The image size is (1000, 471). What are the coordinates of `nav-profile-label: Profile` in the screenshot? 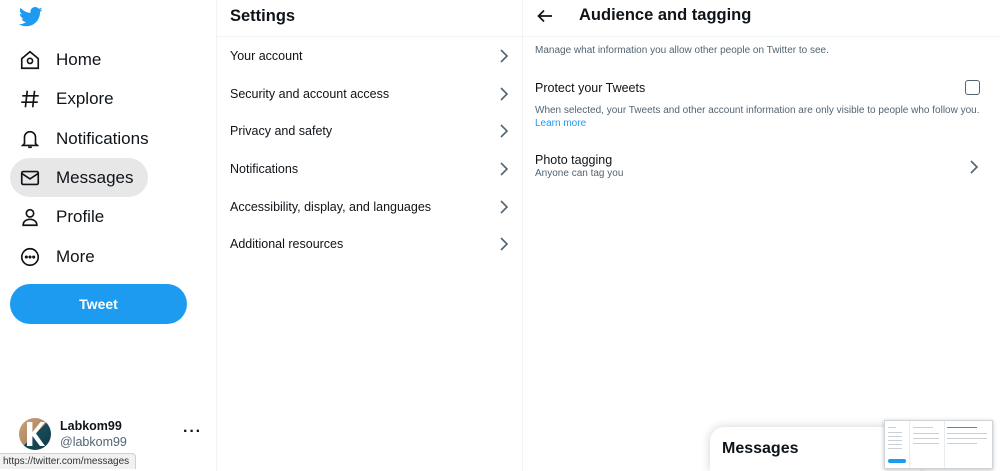 It's located at (80, 216).